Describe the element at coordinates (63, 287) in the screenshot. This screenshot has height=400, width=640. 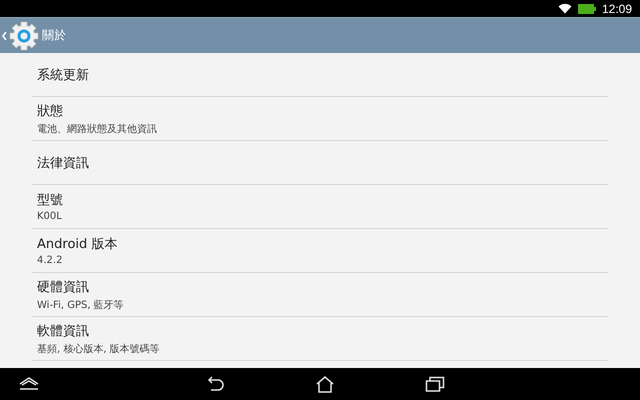
I see `item-title: 硬體資訊` at that location.